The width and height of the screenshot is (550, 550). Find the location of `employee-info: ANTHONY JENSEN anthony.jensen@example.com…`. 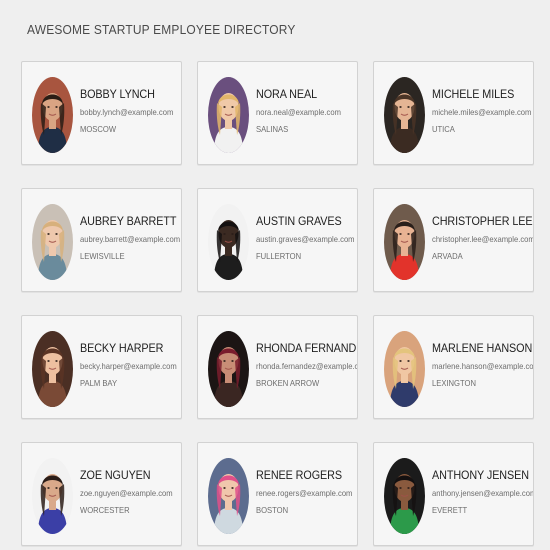

employee-info: ANTHONY JENSEN anthony.jensen@example.com… is located at coordinates (483, 491).